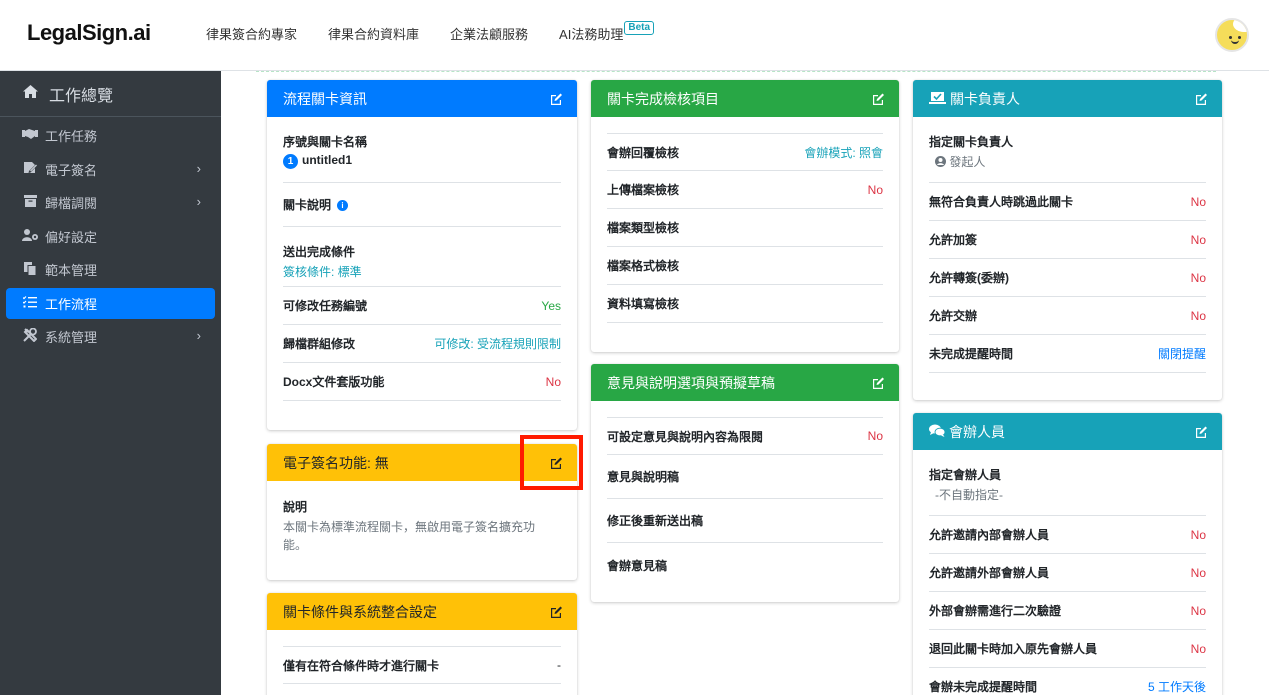 Image resolution: width=1269 pixels, height=695 pixels. What do you see at coordinates (422, 644) in the screenshot?
I see `condition-card: 關卡條件與系統整合設定 僅有在符合條件時才進行關卡 -` at bounding box center [422, 644].